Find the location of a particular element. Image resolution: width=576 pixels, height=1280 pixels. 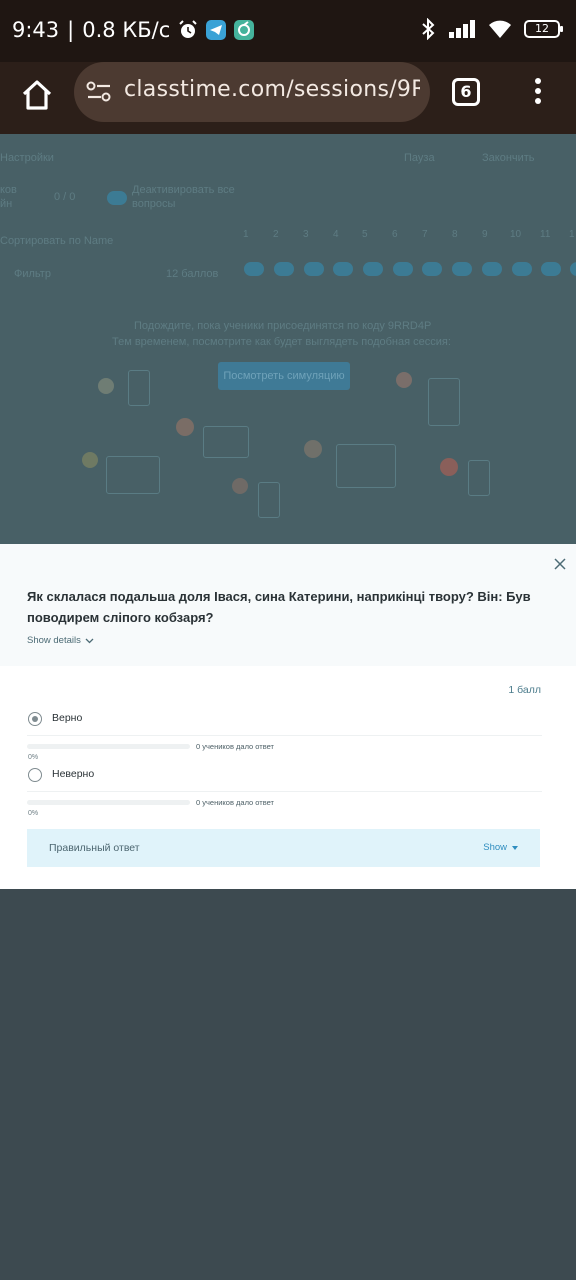

status-right: 12 is located at coordinates (491, 29).